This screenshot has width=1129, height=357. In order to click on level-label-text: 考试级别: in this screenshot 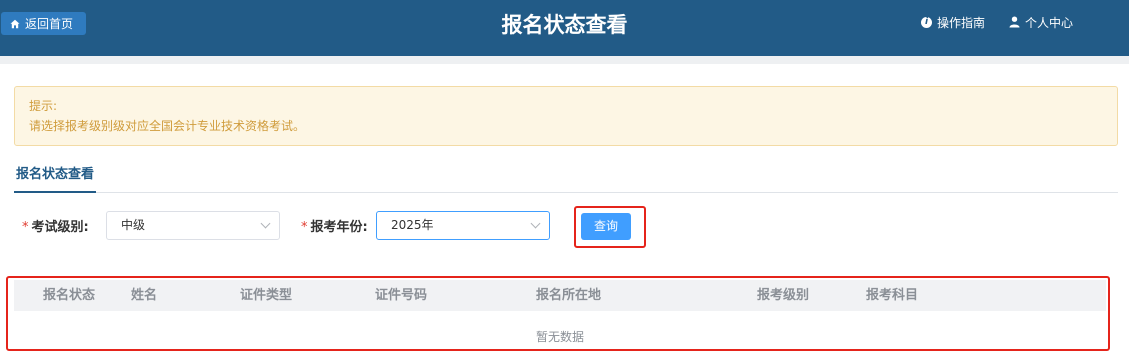, I will do `click(60, 227)`.